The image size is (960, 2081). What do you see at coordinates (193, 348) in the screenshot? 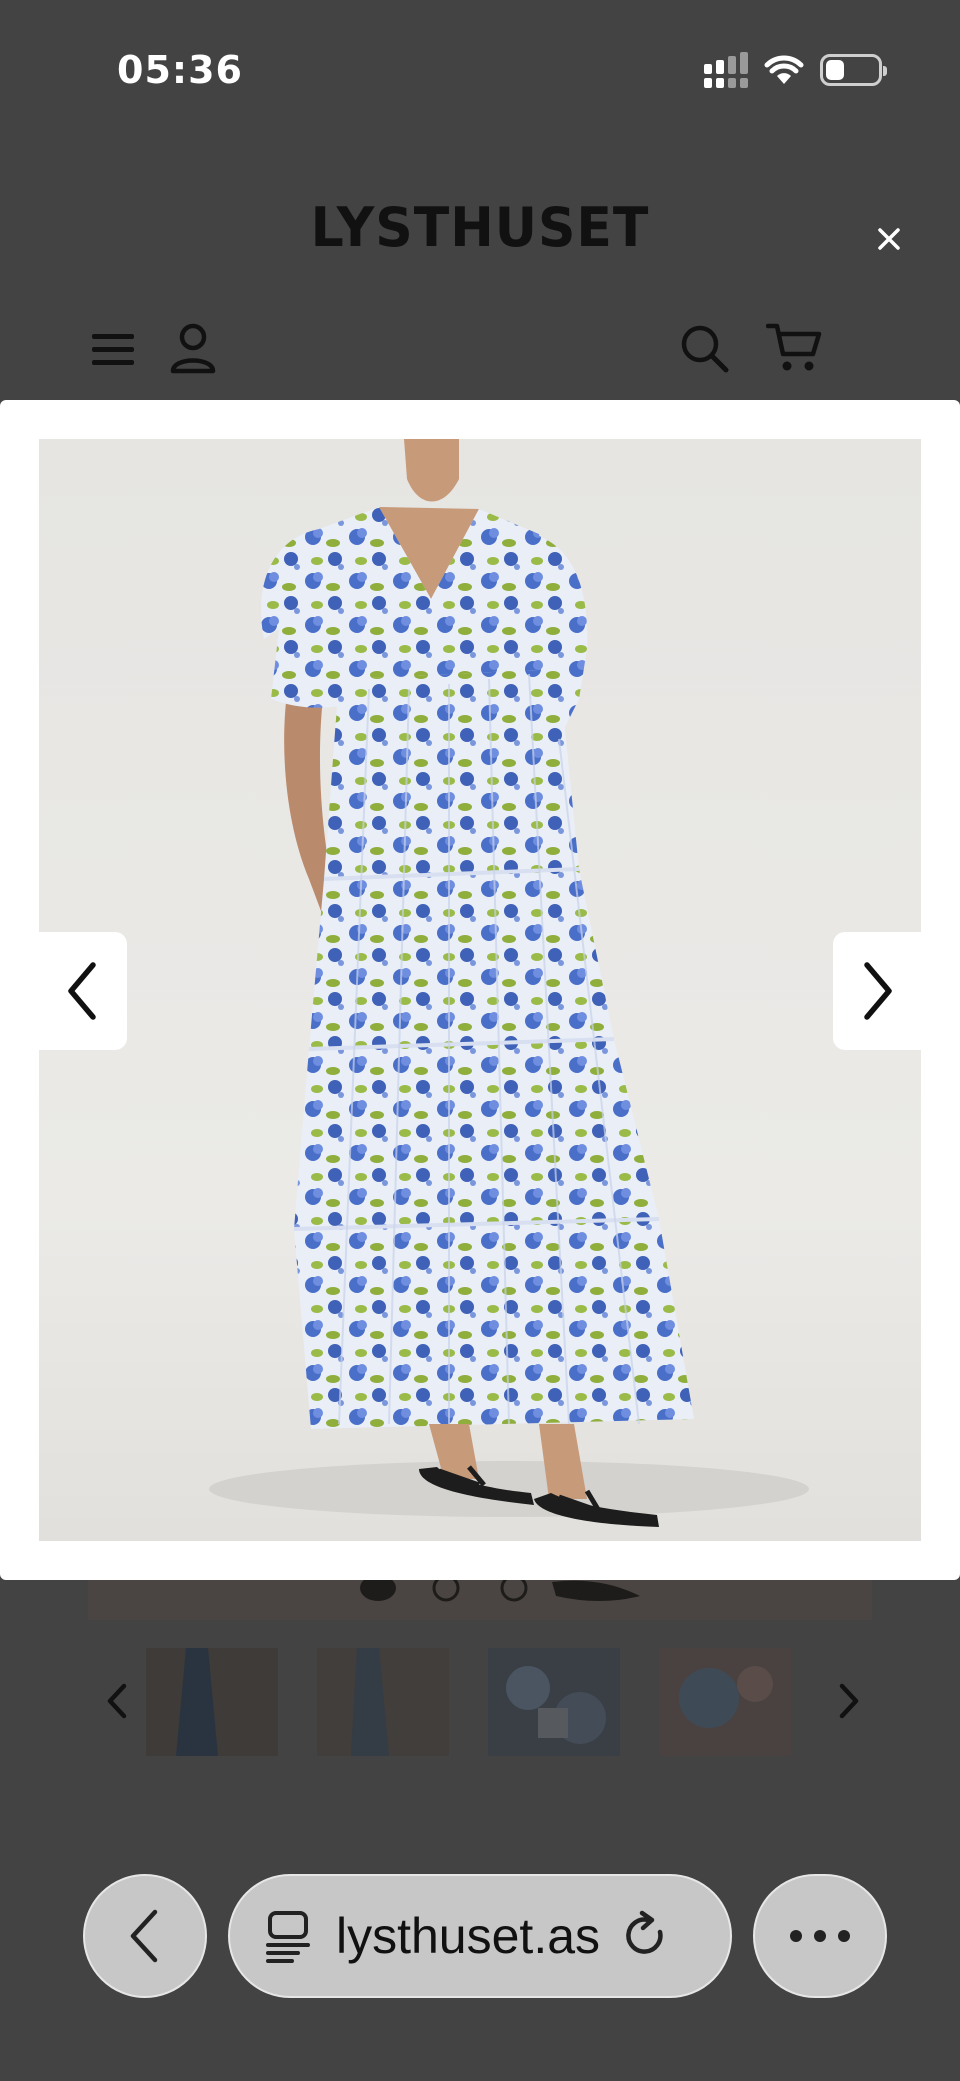
I see `account-icon` at bounding box center [193, 348].